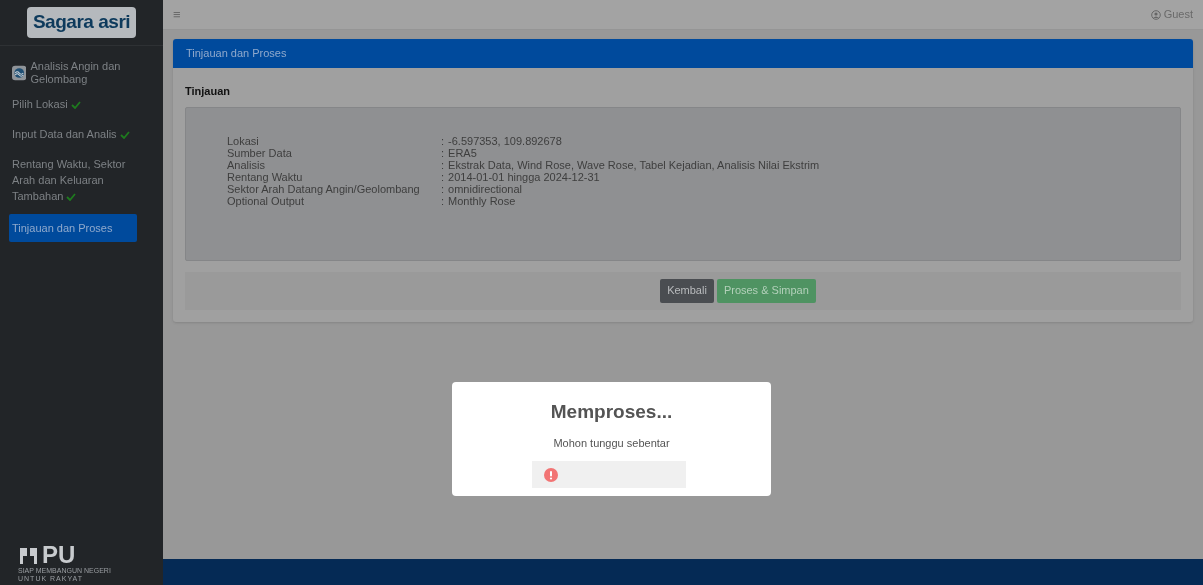 The image size is (1203, 585). I want to click on field-value: Ekstrak Data, Wind Rose, Wave Rose, Tabel Kejadian, Analisis Nilai Ekstrim, so click(634, 164).